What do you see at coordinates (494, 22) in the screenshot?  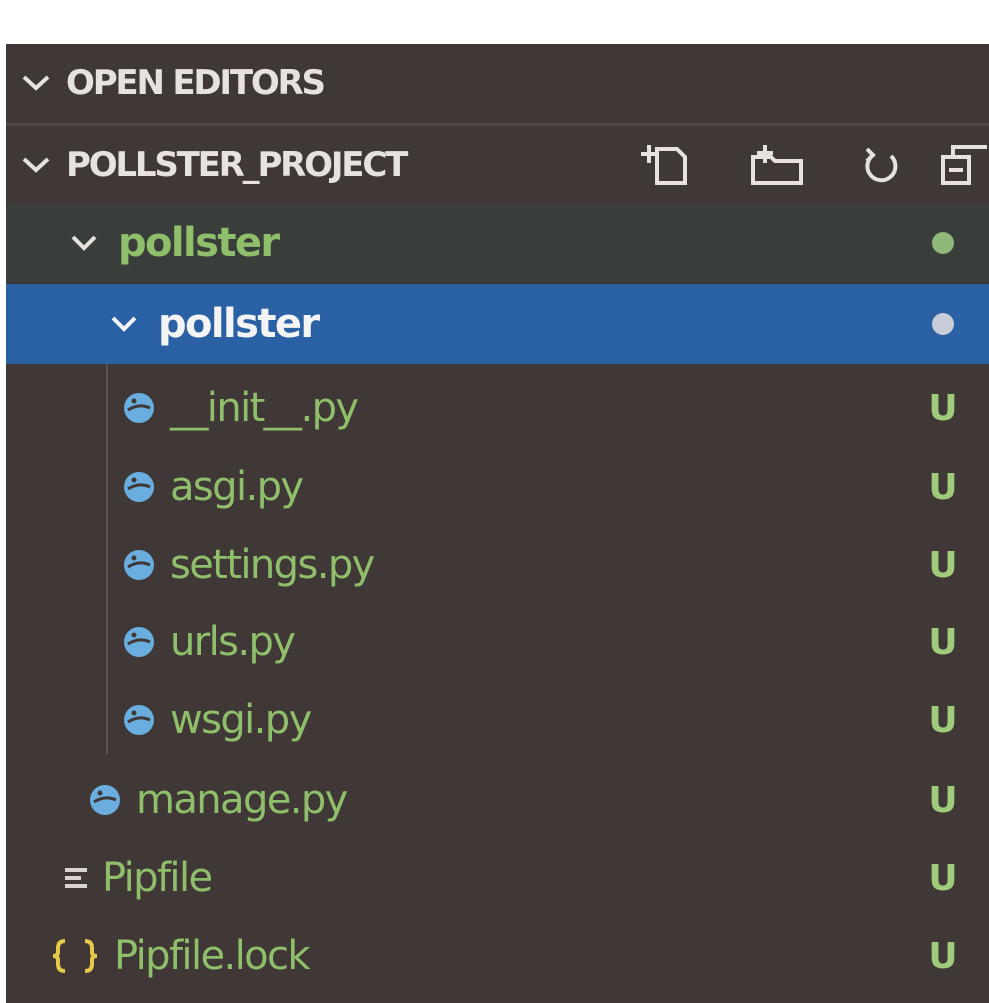 I see `top-margin` at bounding box center [494, 22].